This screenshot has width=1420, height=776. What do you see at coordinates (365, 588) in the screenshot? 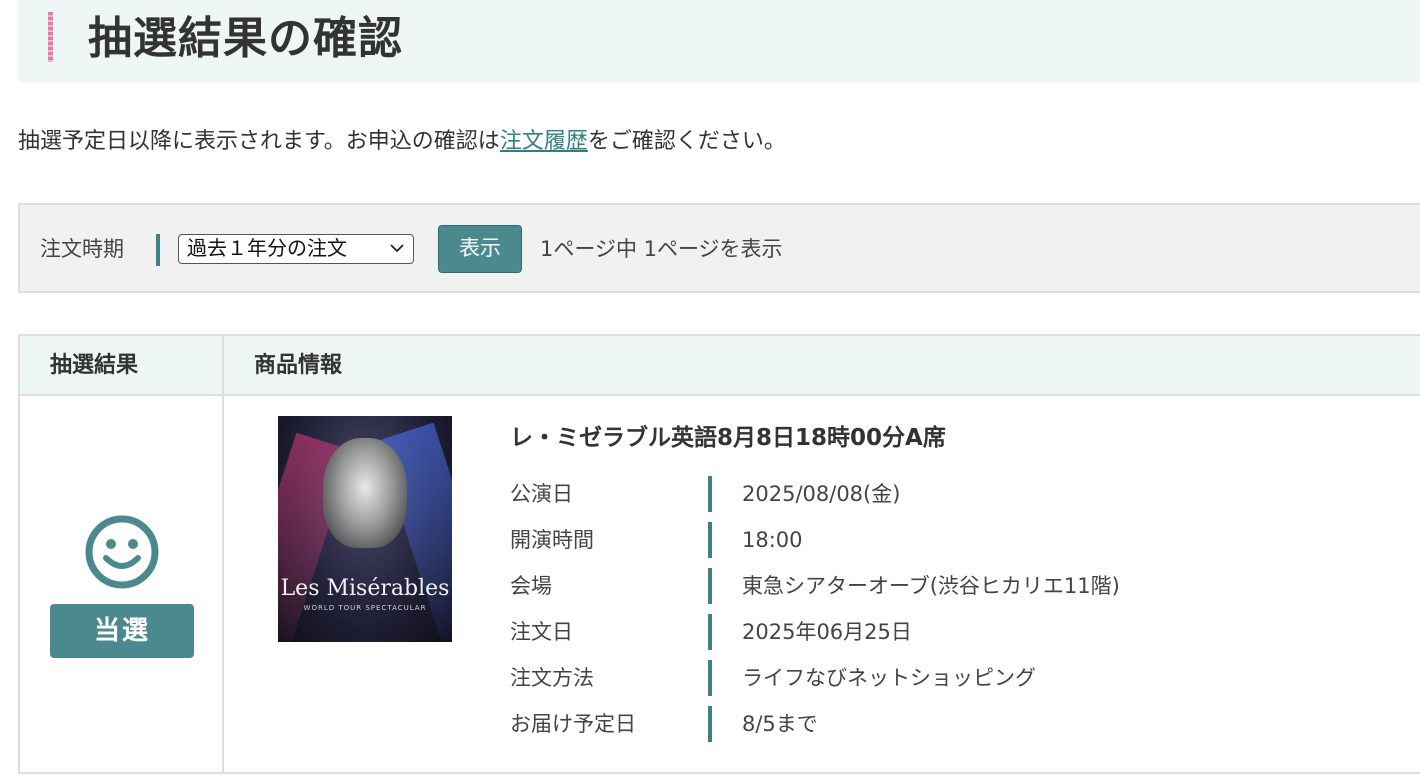
I see `poster-title: Les Misérables` at bounding box center [365, 588].